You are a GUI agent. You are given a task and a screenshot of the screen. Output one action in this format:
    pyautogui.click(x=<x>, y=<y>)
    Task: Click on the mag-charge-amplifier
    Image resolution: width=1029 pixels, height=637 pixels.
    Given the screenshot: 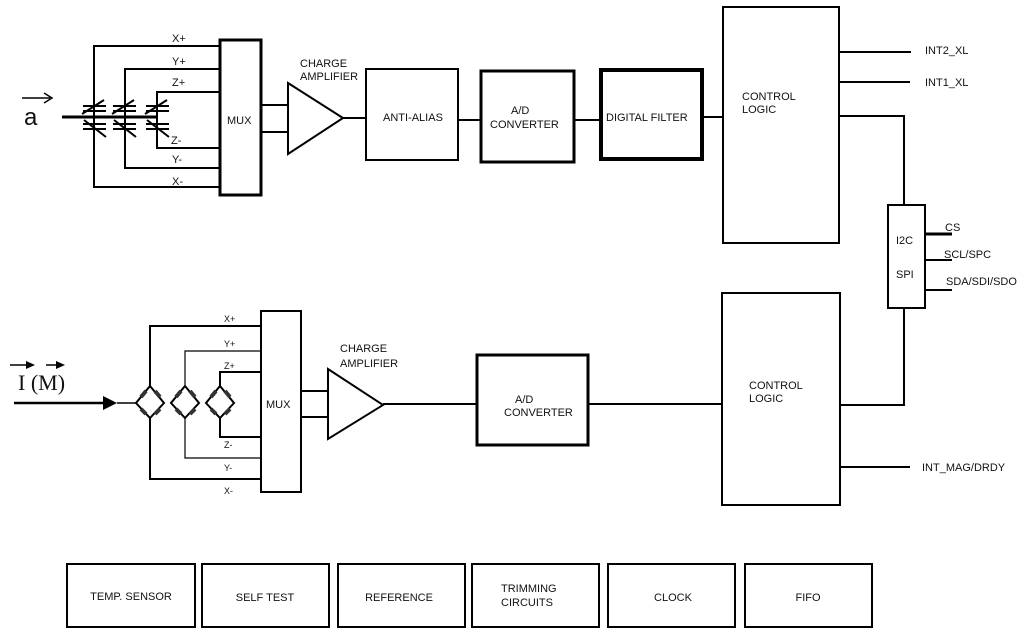 What is the action you would take?
    pyautogui.click(x=356, y=404)
    